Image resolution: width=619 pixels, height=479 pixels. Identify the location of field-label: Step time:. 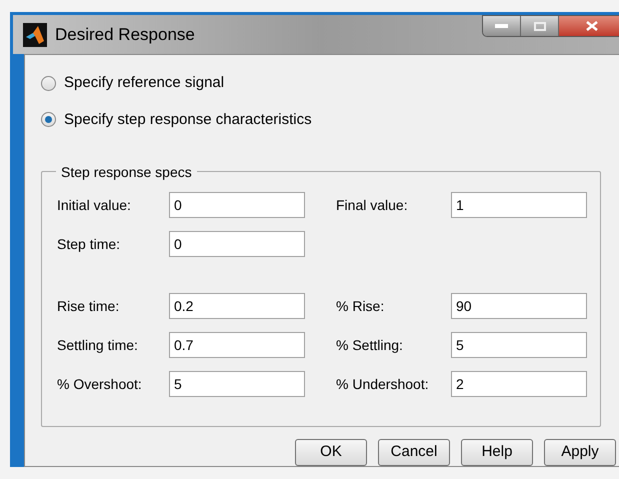
(89, 244).